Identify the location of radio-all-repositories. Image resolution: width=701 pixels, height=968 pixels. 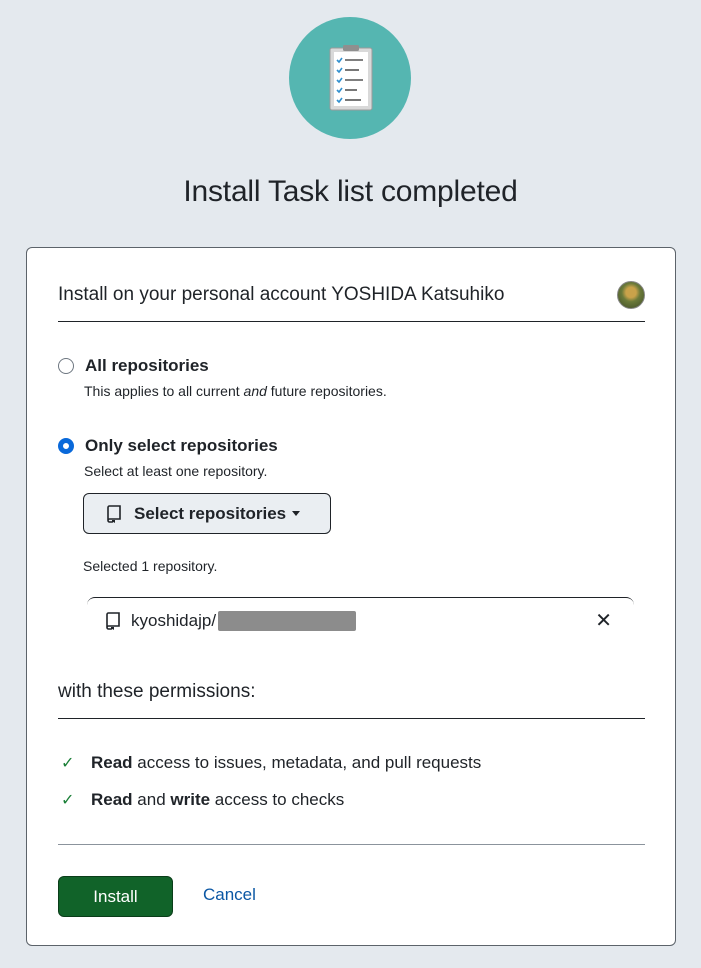
(66, 366).